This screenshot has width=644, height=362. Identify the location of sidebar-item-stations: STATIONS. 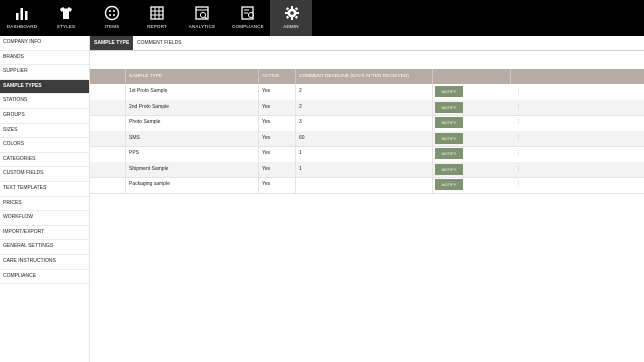
(44, 101).